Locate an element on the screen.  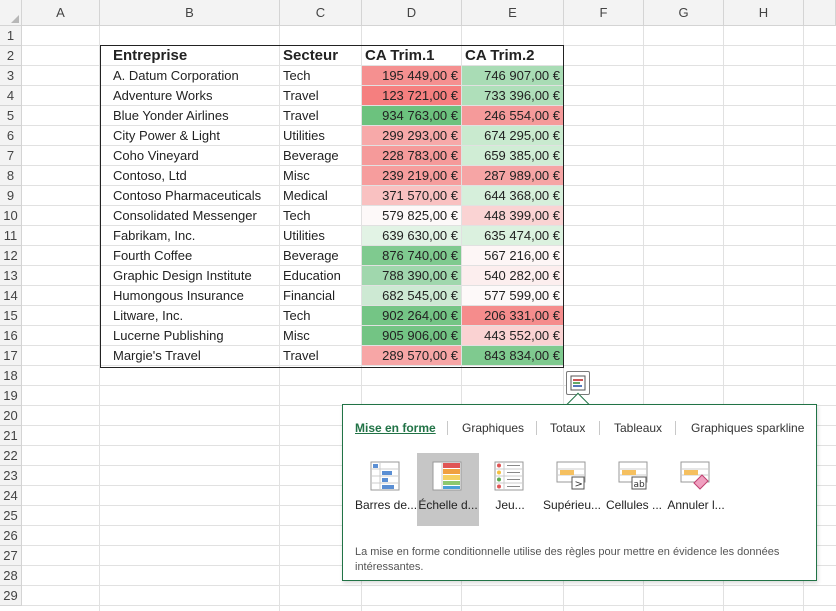
select-all-corner is located at coordinates (11, 13).